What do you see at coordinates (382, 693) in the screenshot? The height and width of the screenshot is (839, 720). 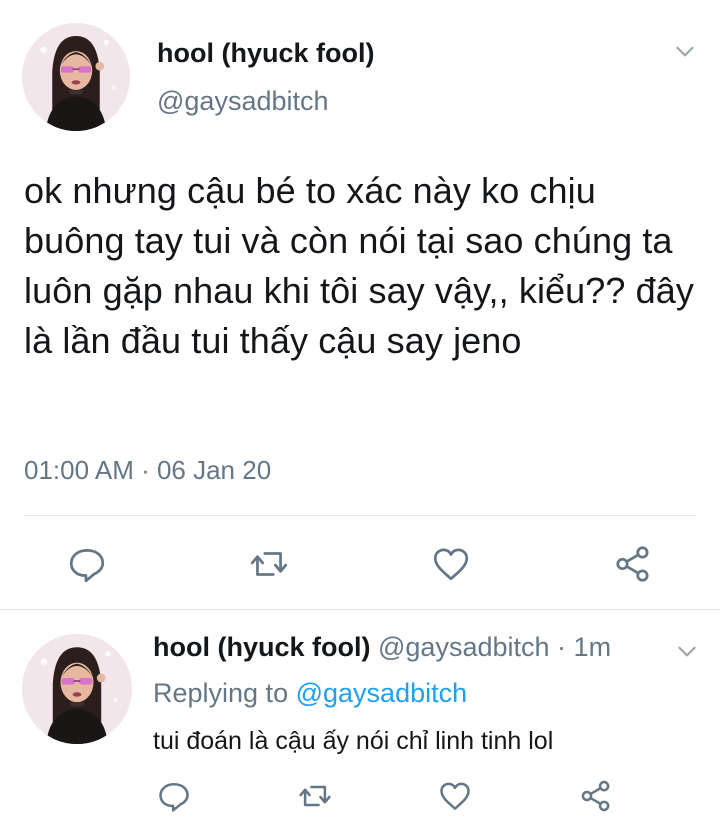 I see `replying-to-mention: @gaysadbitch` at bounding box center [382, 693].